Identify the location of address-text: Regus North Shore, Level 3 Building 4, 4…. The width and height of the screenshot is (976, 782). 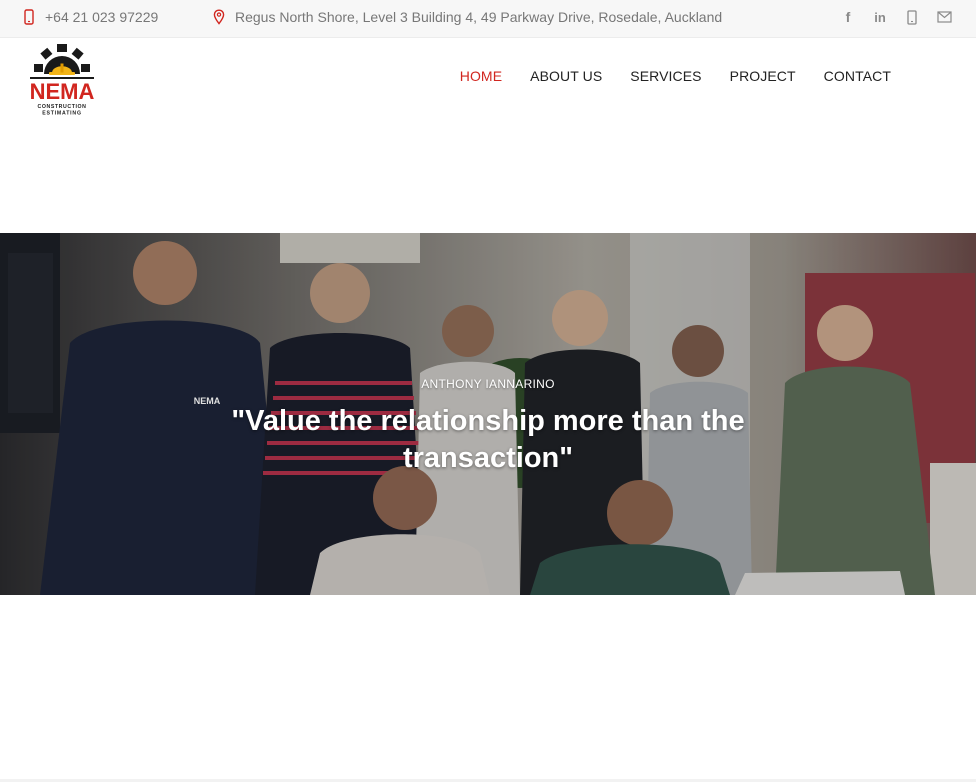
(479, 17).